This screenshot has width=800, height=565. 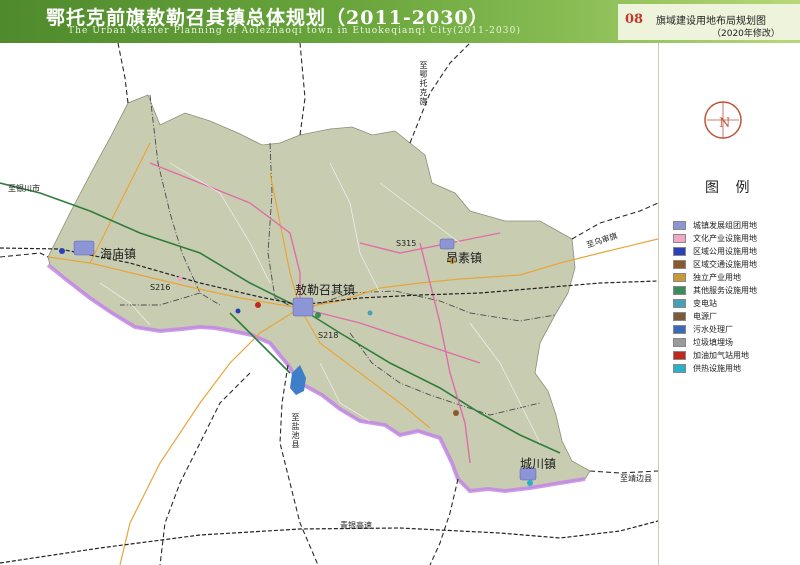 I want to click on legend-label: 区域公用设施用地, so click(x=725, y=251).